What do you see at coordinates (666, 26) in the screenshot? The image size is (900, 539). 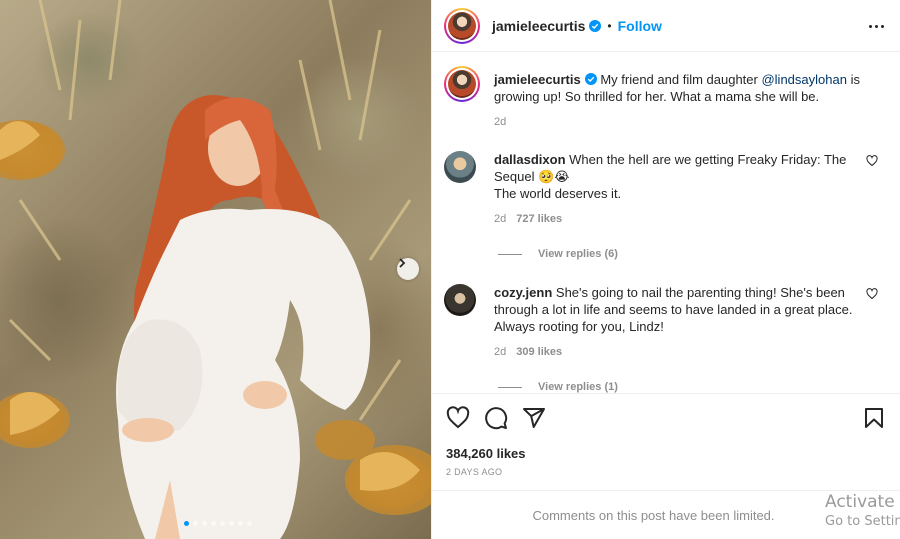 I see `post-header: jamieleecurtis • Follow` at bounding box center [666, 26].